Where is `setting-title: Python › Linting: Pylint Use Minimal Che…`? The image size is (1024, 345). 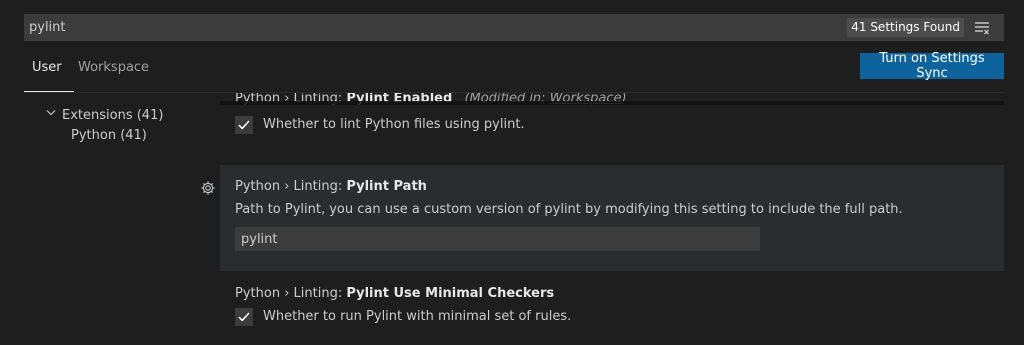
setting-title: Python › Linting: Pylint Use Minimal Che… is located at coordinates (394, 293).